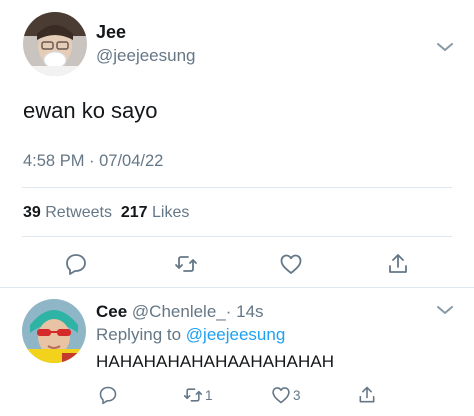 The image size is (474, 416). I want to click on reply-like-count: 3, so click(297, 395).